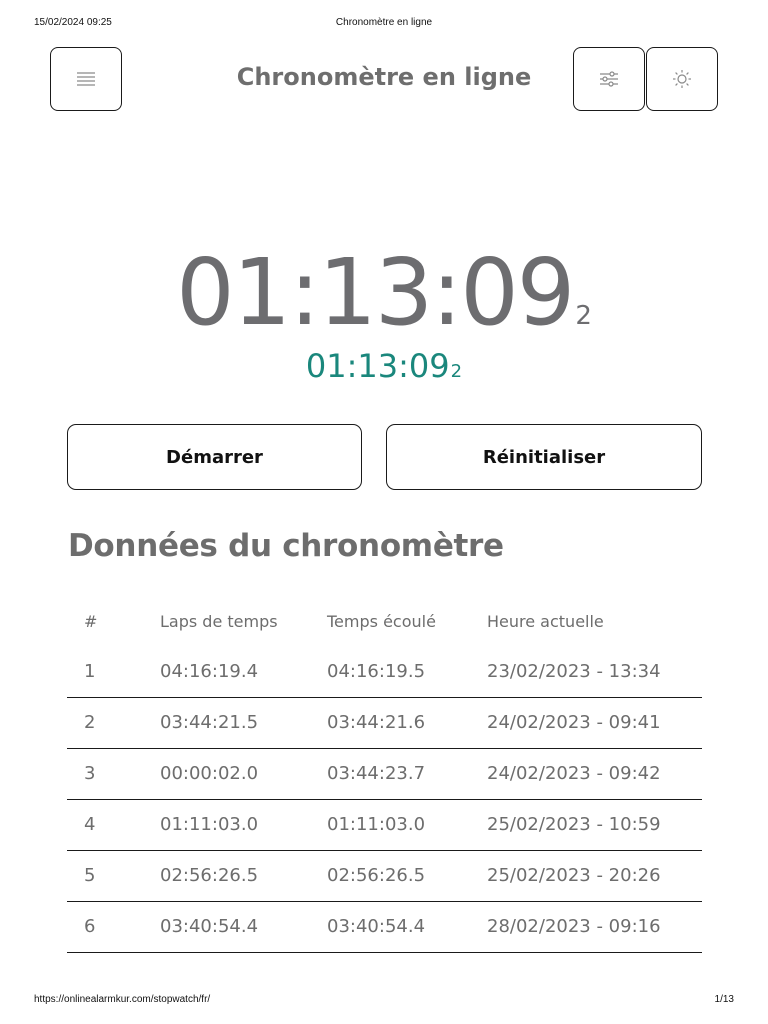 This screenshot has width=768, height=1024. I want to click on column-header-elapsed: Temps écoulé, so click(381, 621).